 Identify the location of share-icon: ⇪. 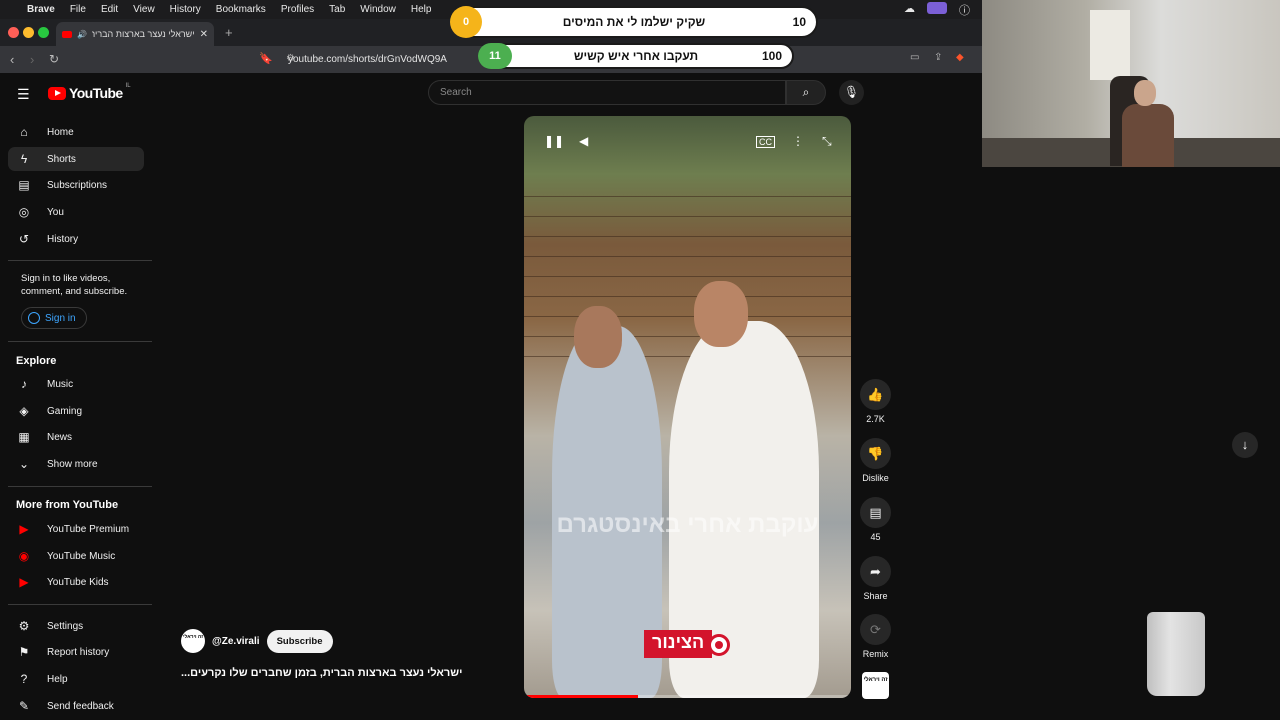
(938, 57).